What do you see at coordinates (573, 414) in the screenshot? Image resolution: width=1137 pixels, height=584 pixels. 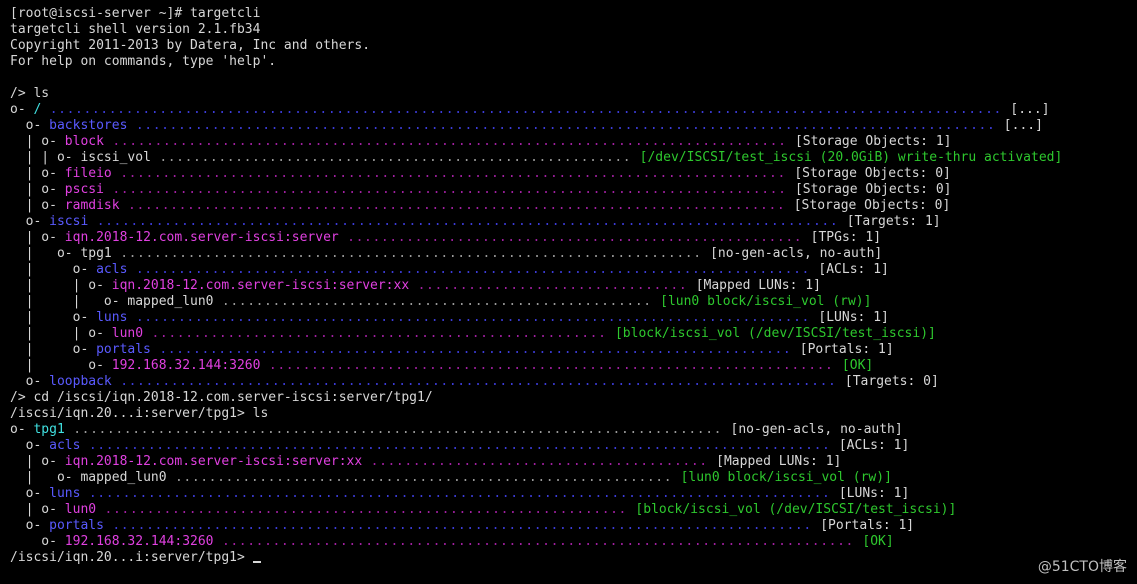 I see `terminal-line: /iscsi/iqn.20...i:server/tpg1> ls` at bounding box center [573, 414].